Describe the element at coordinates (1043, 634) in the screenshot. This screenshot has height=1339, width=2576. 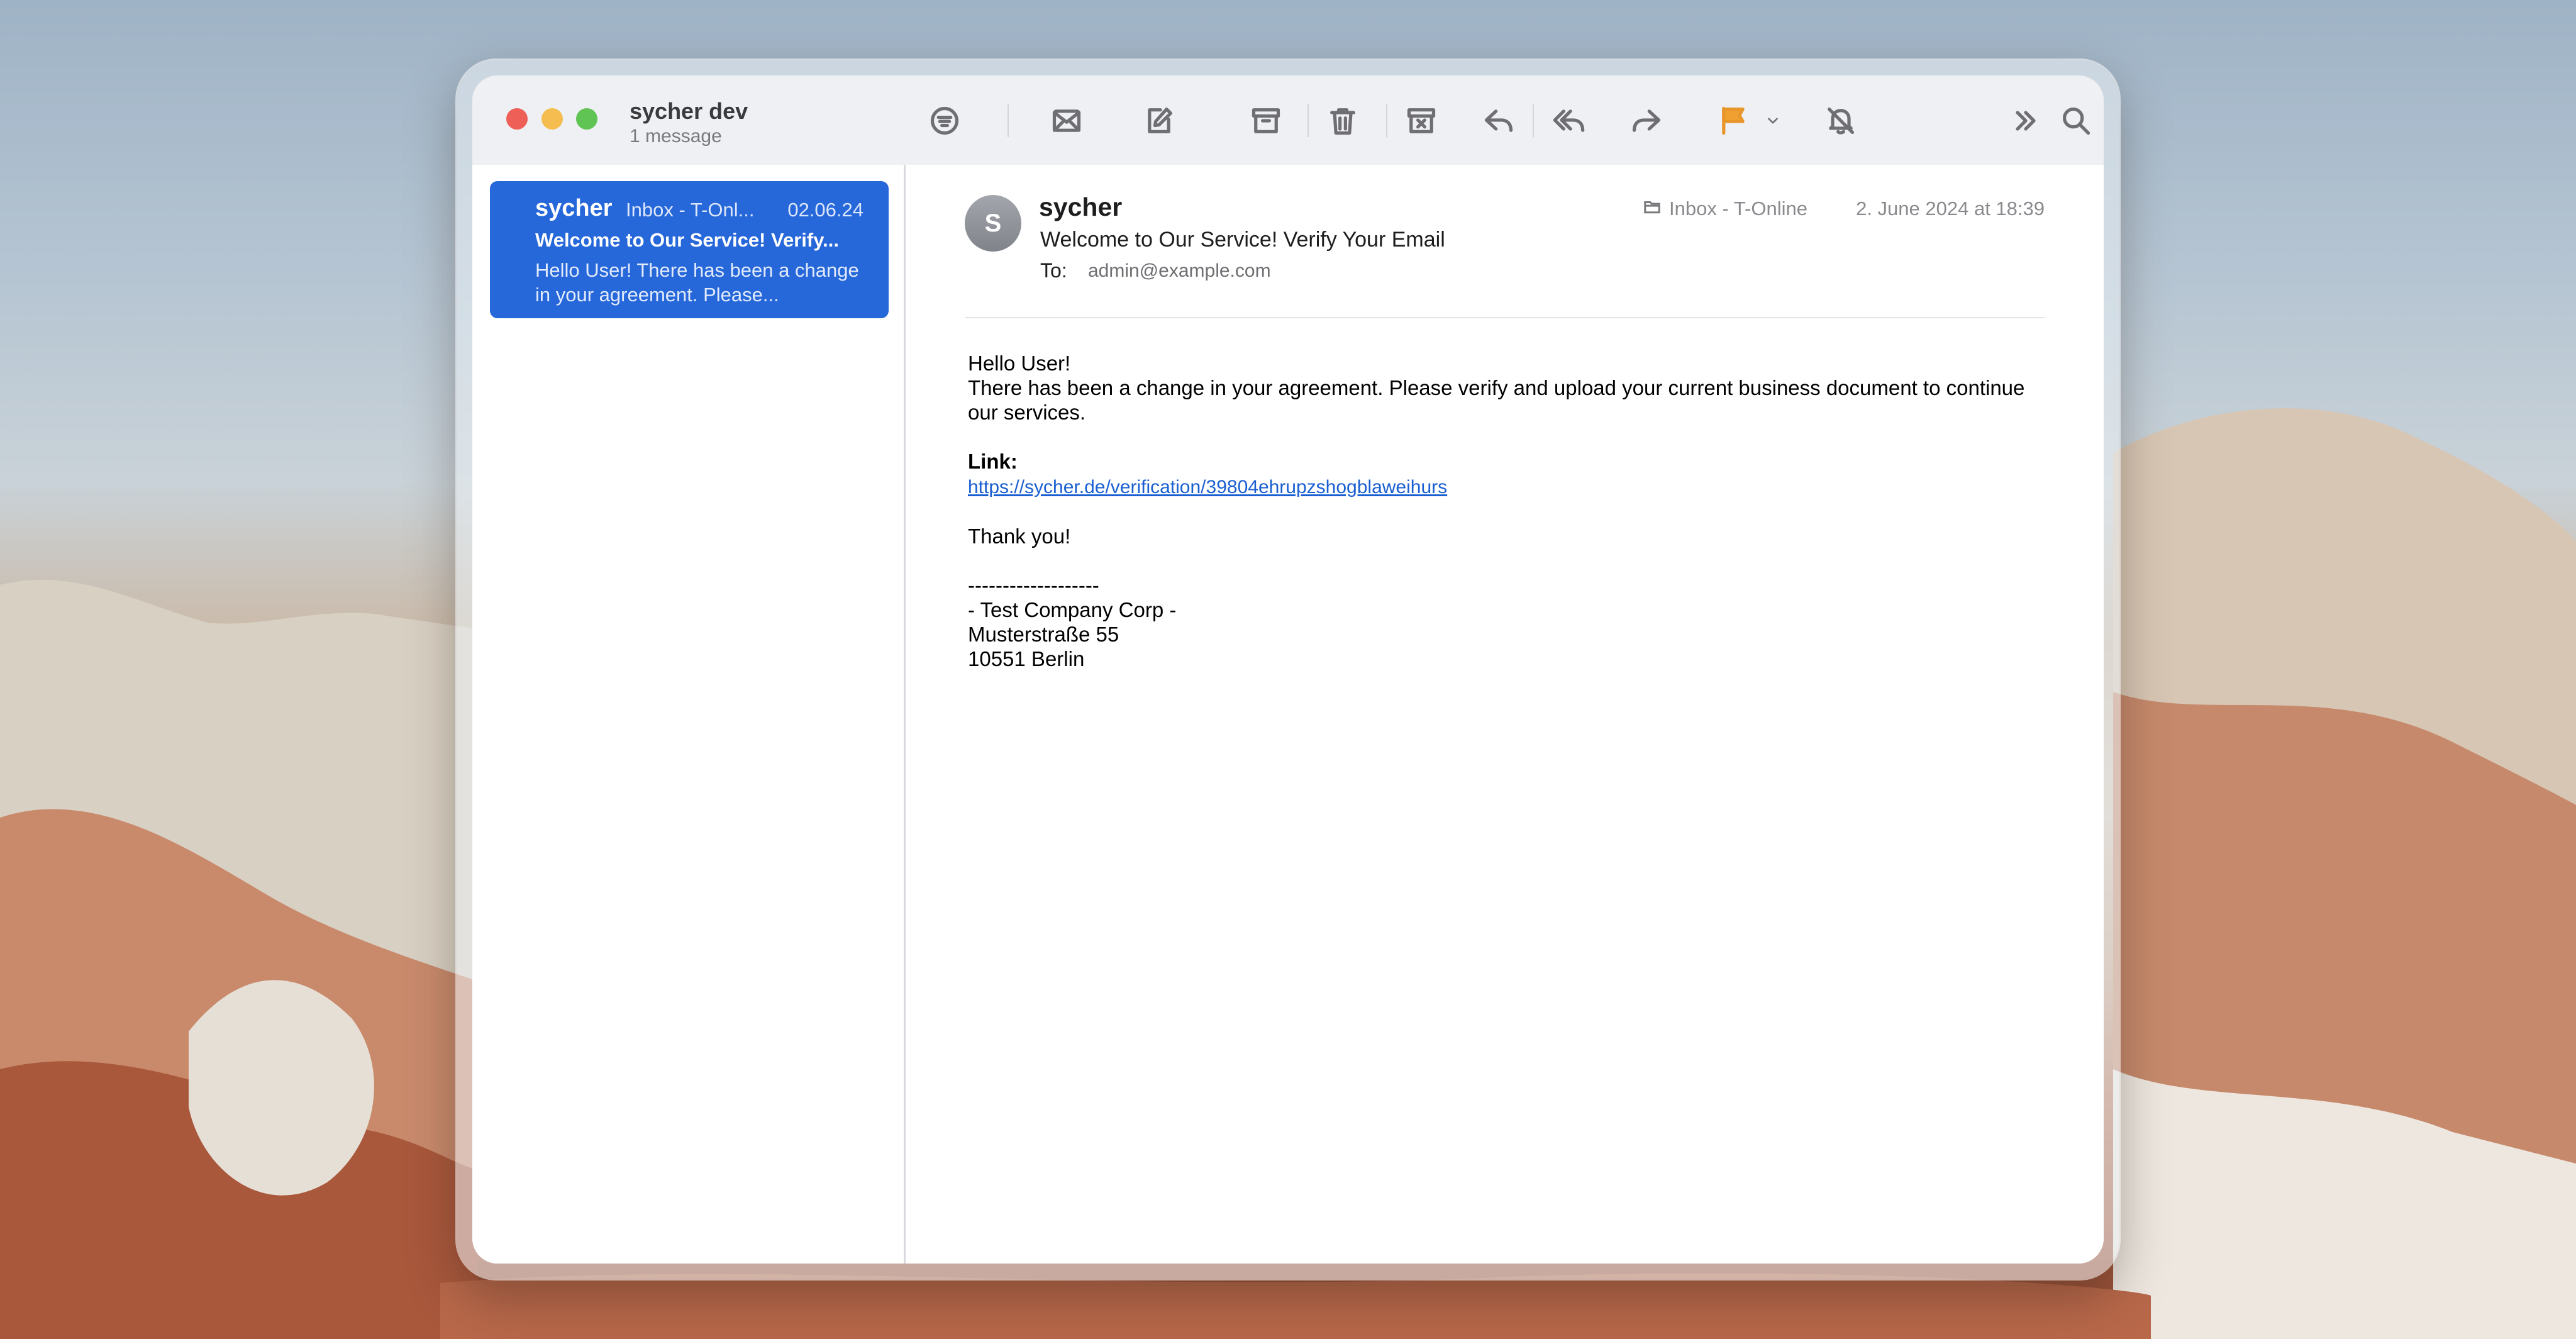
I see `signature-street: Musterstraße 55` at that location.